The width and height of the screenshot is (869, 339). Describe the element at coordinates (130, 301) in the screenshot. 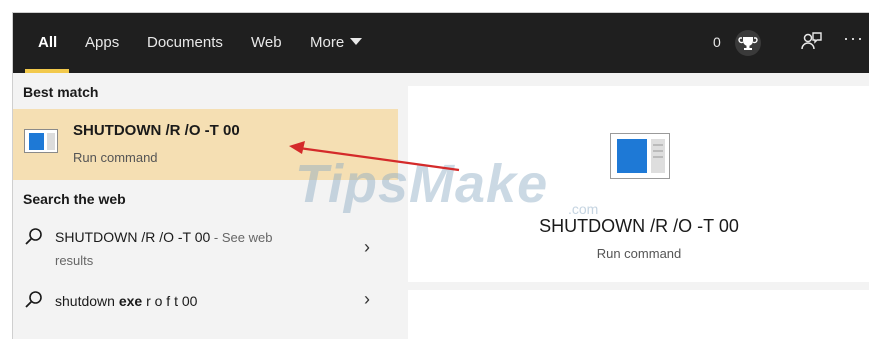

I see `web-result-query-bold: exe` at that location.